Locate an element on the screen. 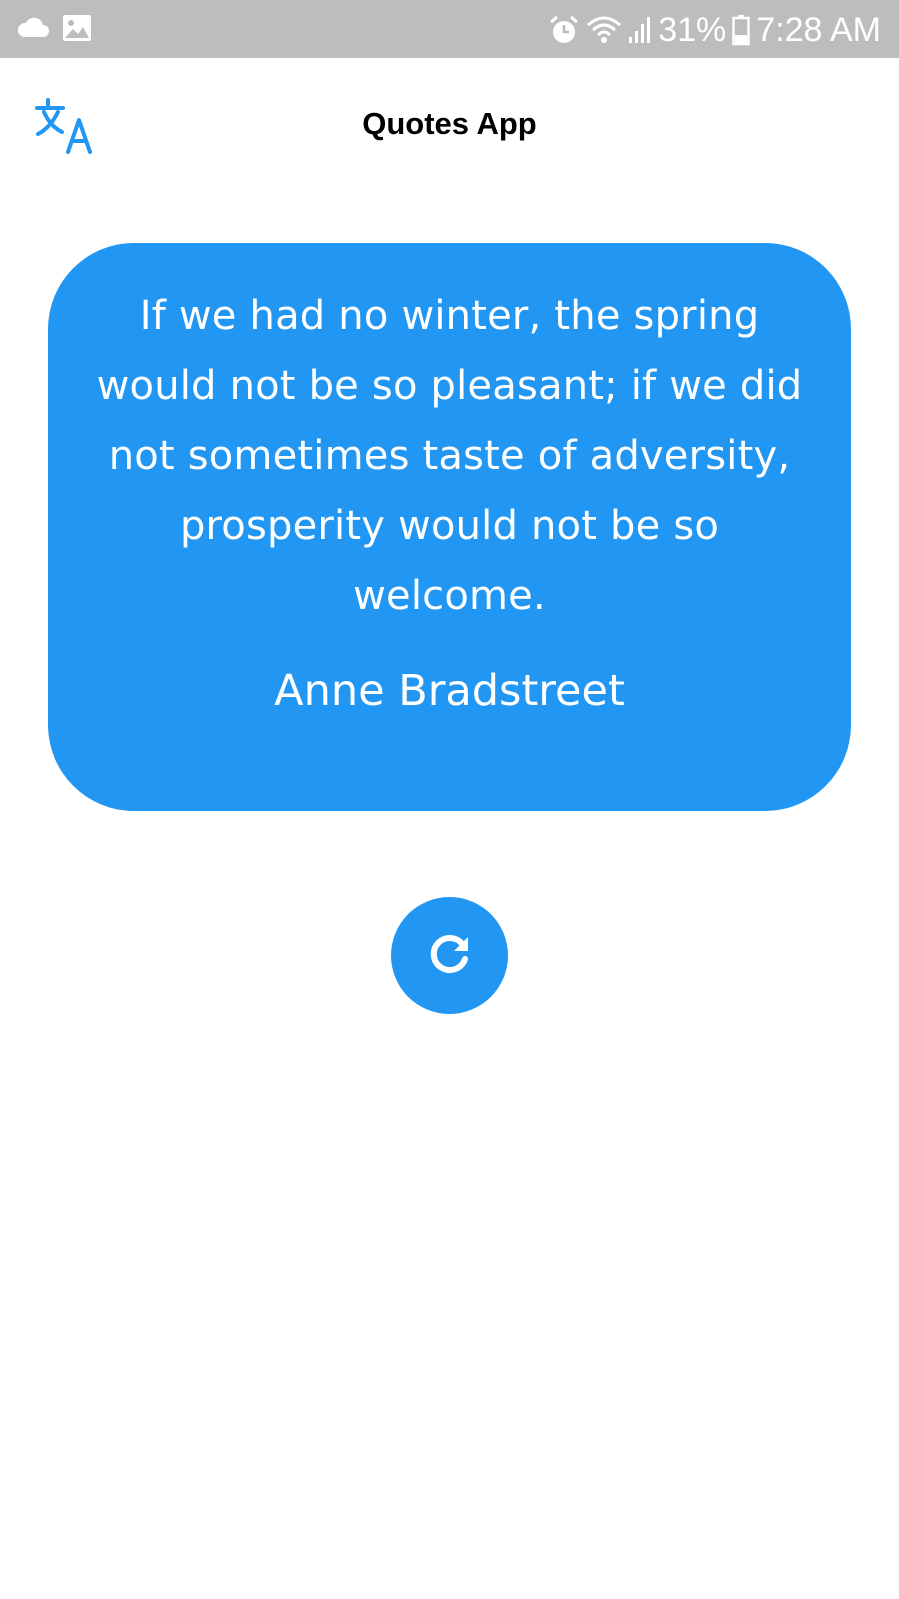  app-bar: Quotes App is located at coordinates (449, 123).